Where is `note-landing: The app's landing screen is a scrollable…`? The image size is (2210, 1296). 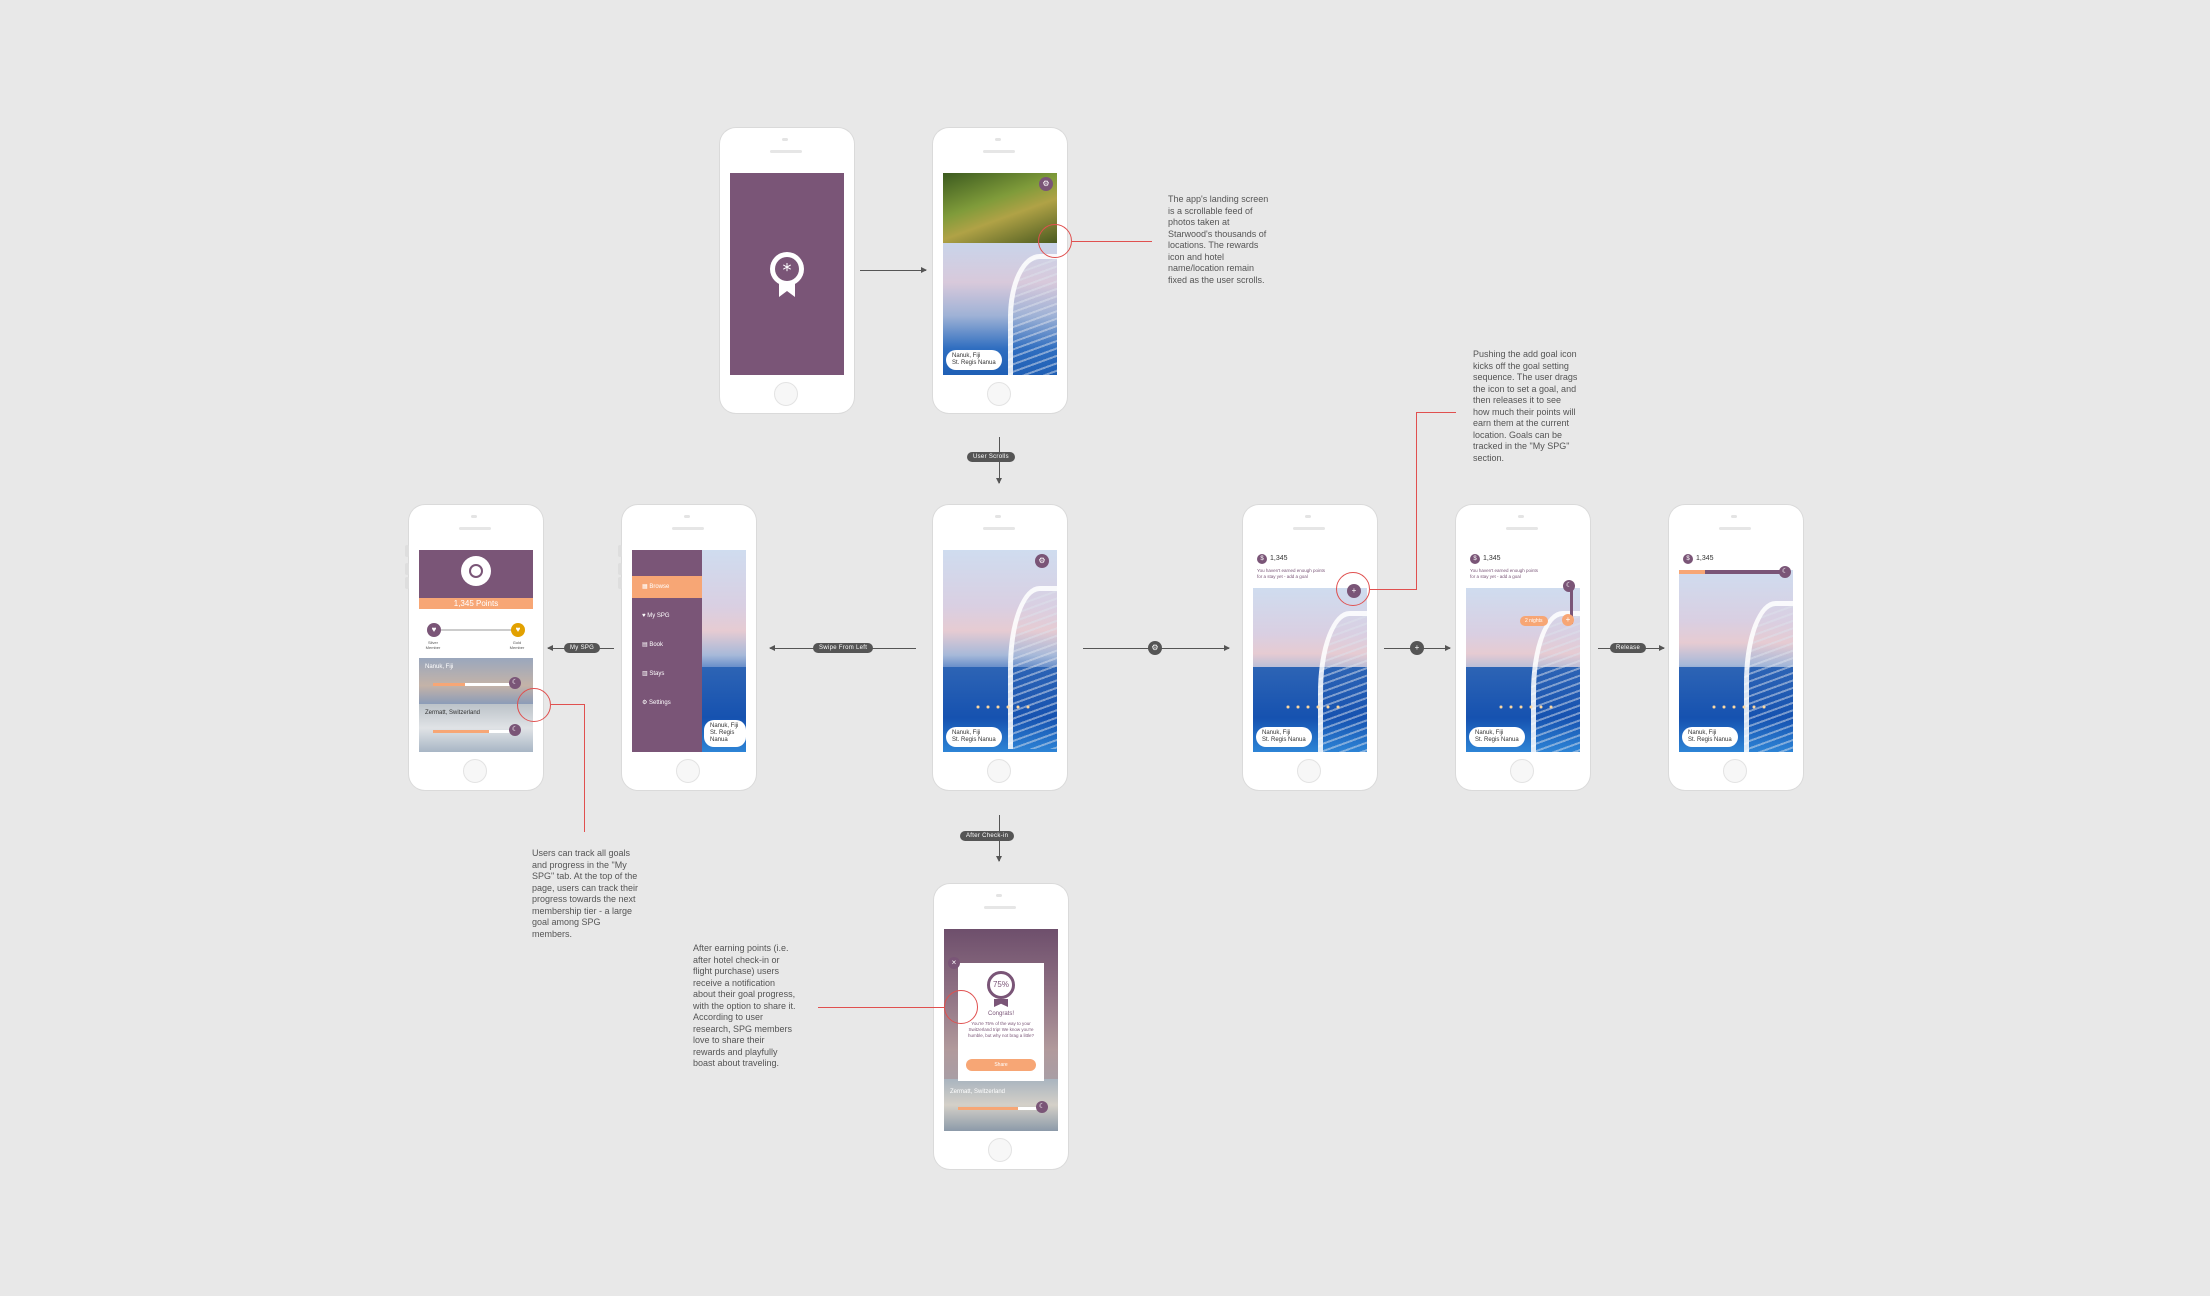
note-landing: The app's landing screen is a scrollable… is located at coordinates (1218, 239).